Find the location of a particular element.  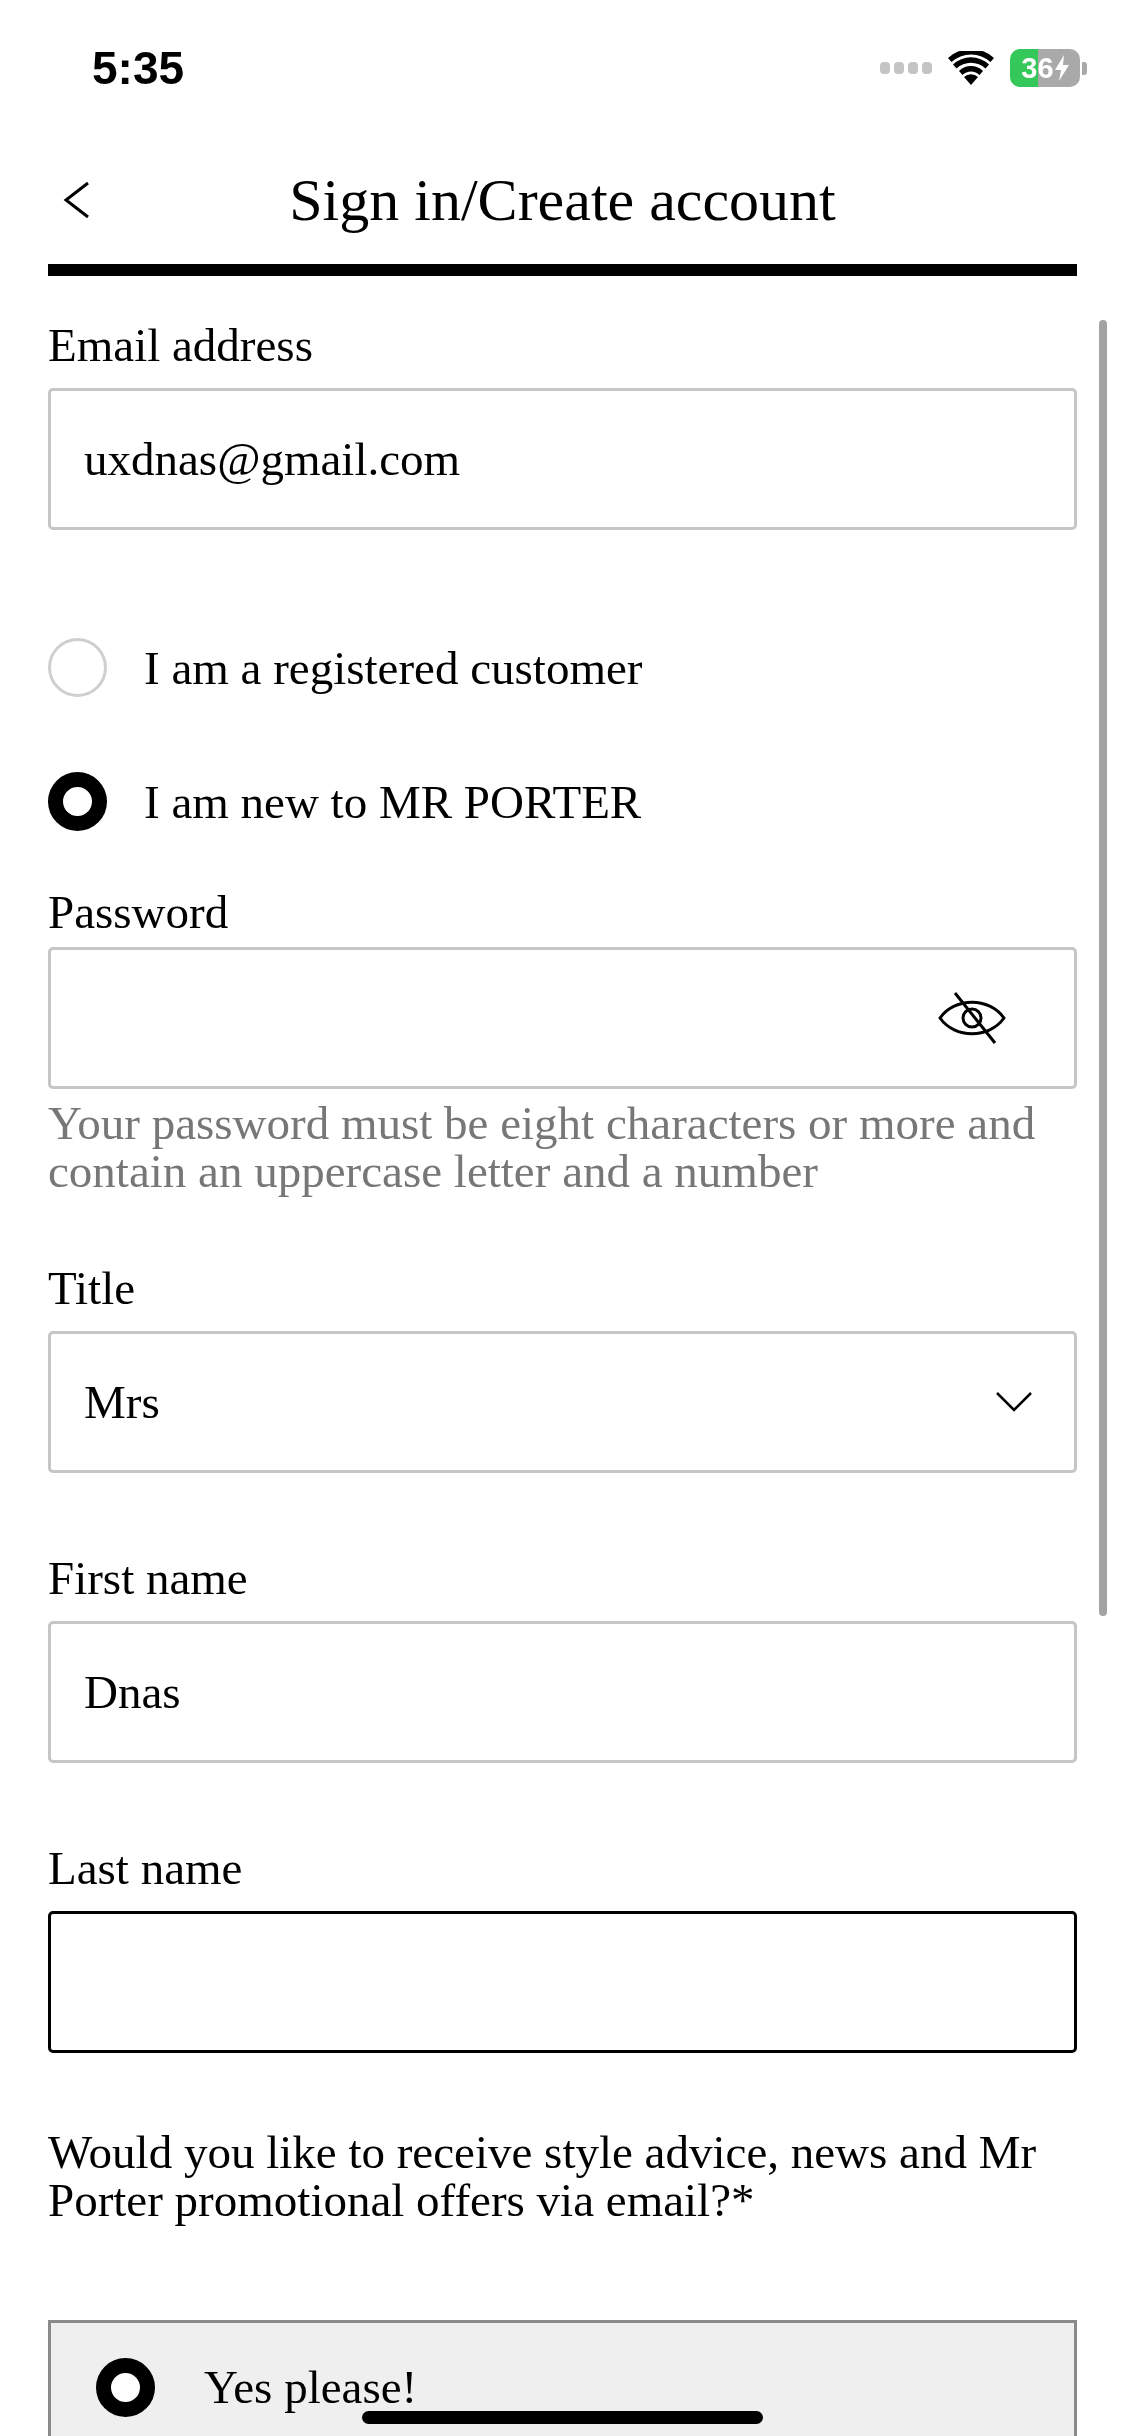

eye-slash-icon is located at coordinates (972, 1018).